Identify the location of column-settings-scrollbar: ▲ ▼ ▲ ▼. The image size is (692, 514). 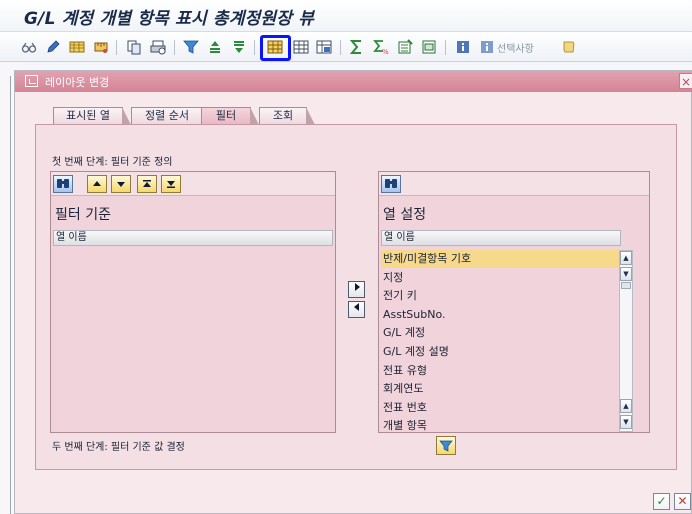
(626, 341).